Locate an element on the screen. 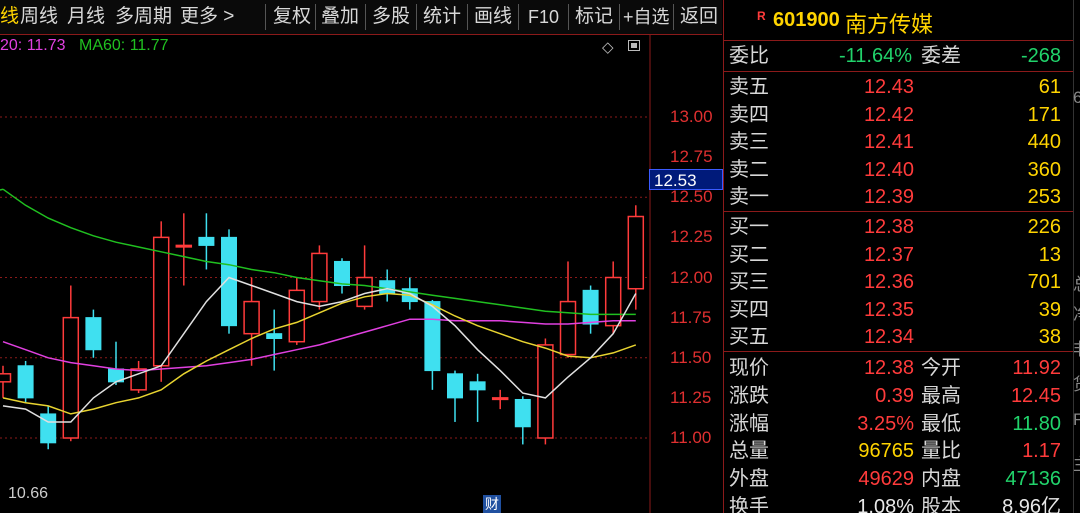 The height and width of the screenshot is (513, 1080). level-label: 买三 is located at coordinates (749, 282).